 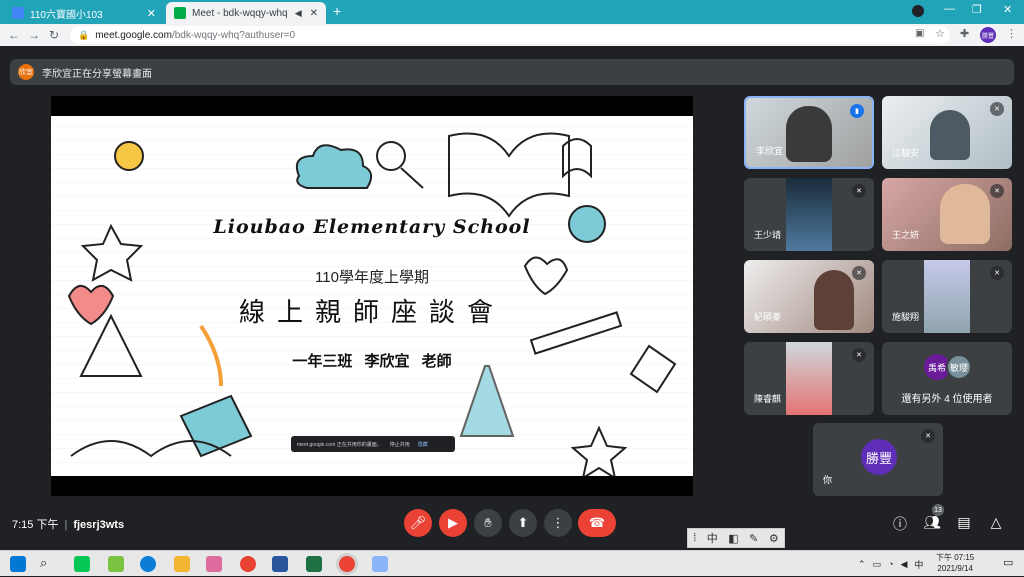 I want to click on forward-icon: →, so click(x=34, y=35).